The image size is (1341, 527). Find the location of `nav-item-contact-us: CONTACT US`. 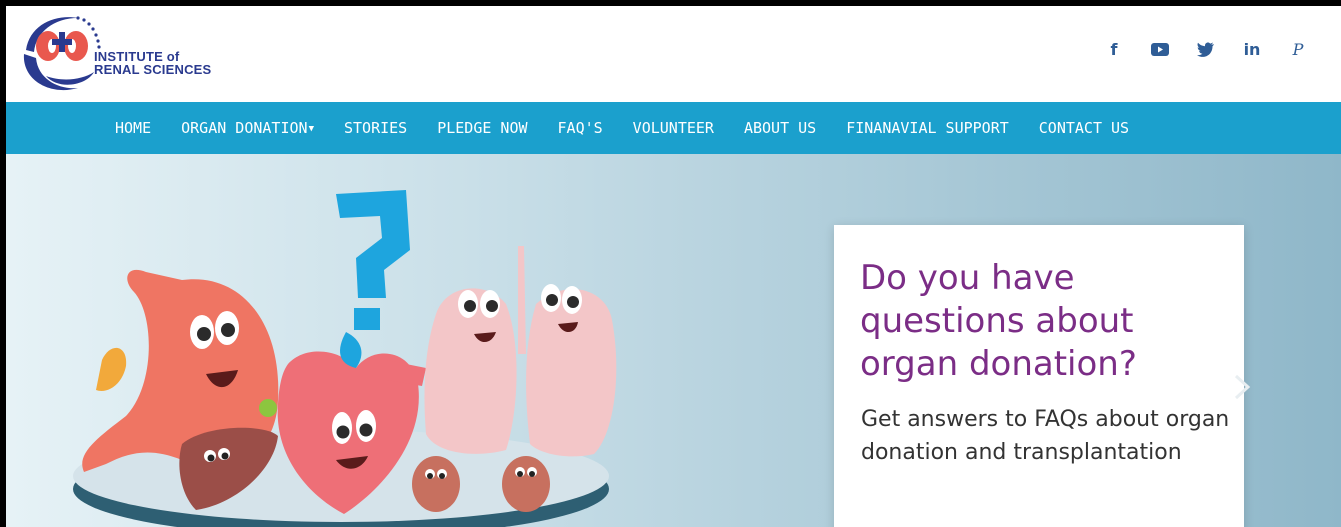

nav-item-contact-us: CONTACT US is located at coordinates (1084, 128).